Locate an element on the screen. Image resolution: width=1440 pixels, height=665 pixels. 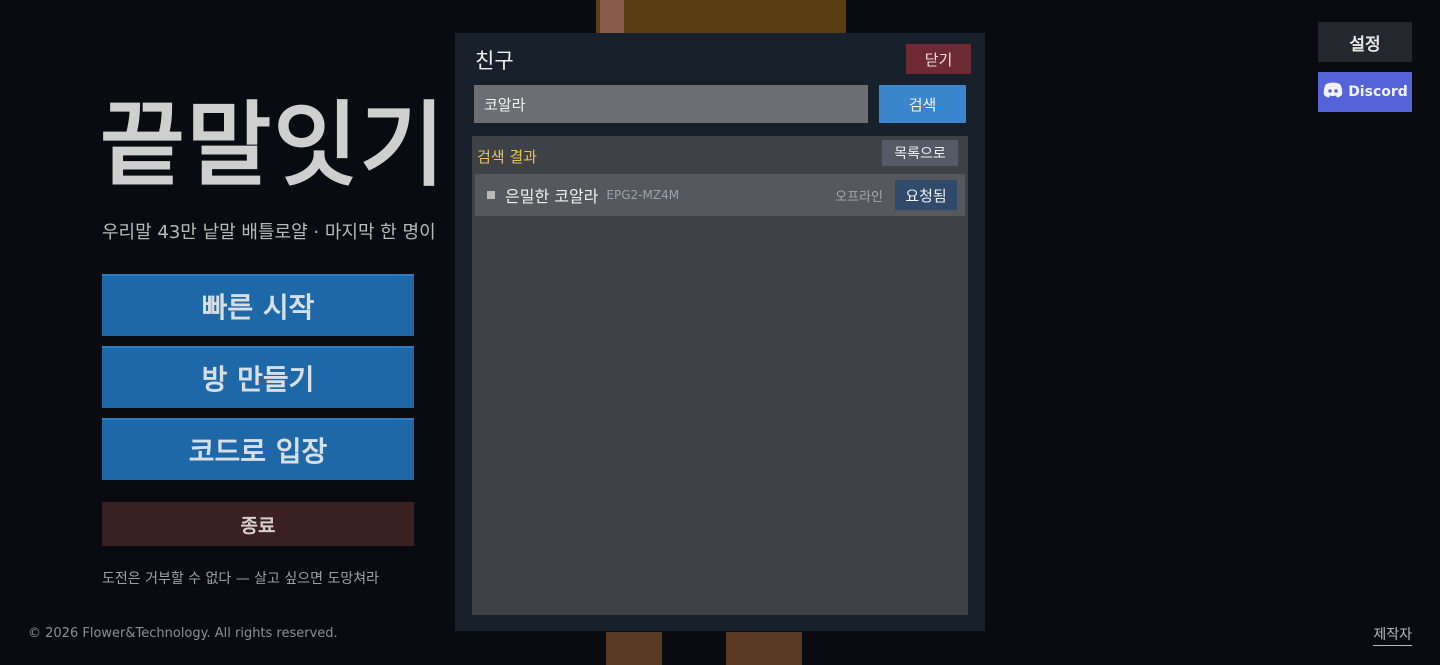
back-to-list-button: 목록으로 is located at coordinates (920, 153).